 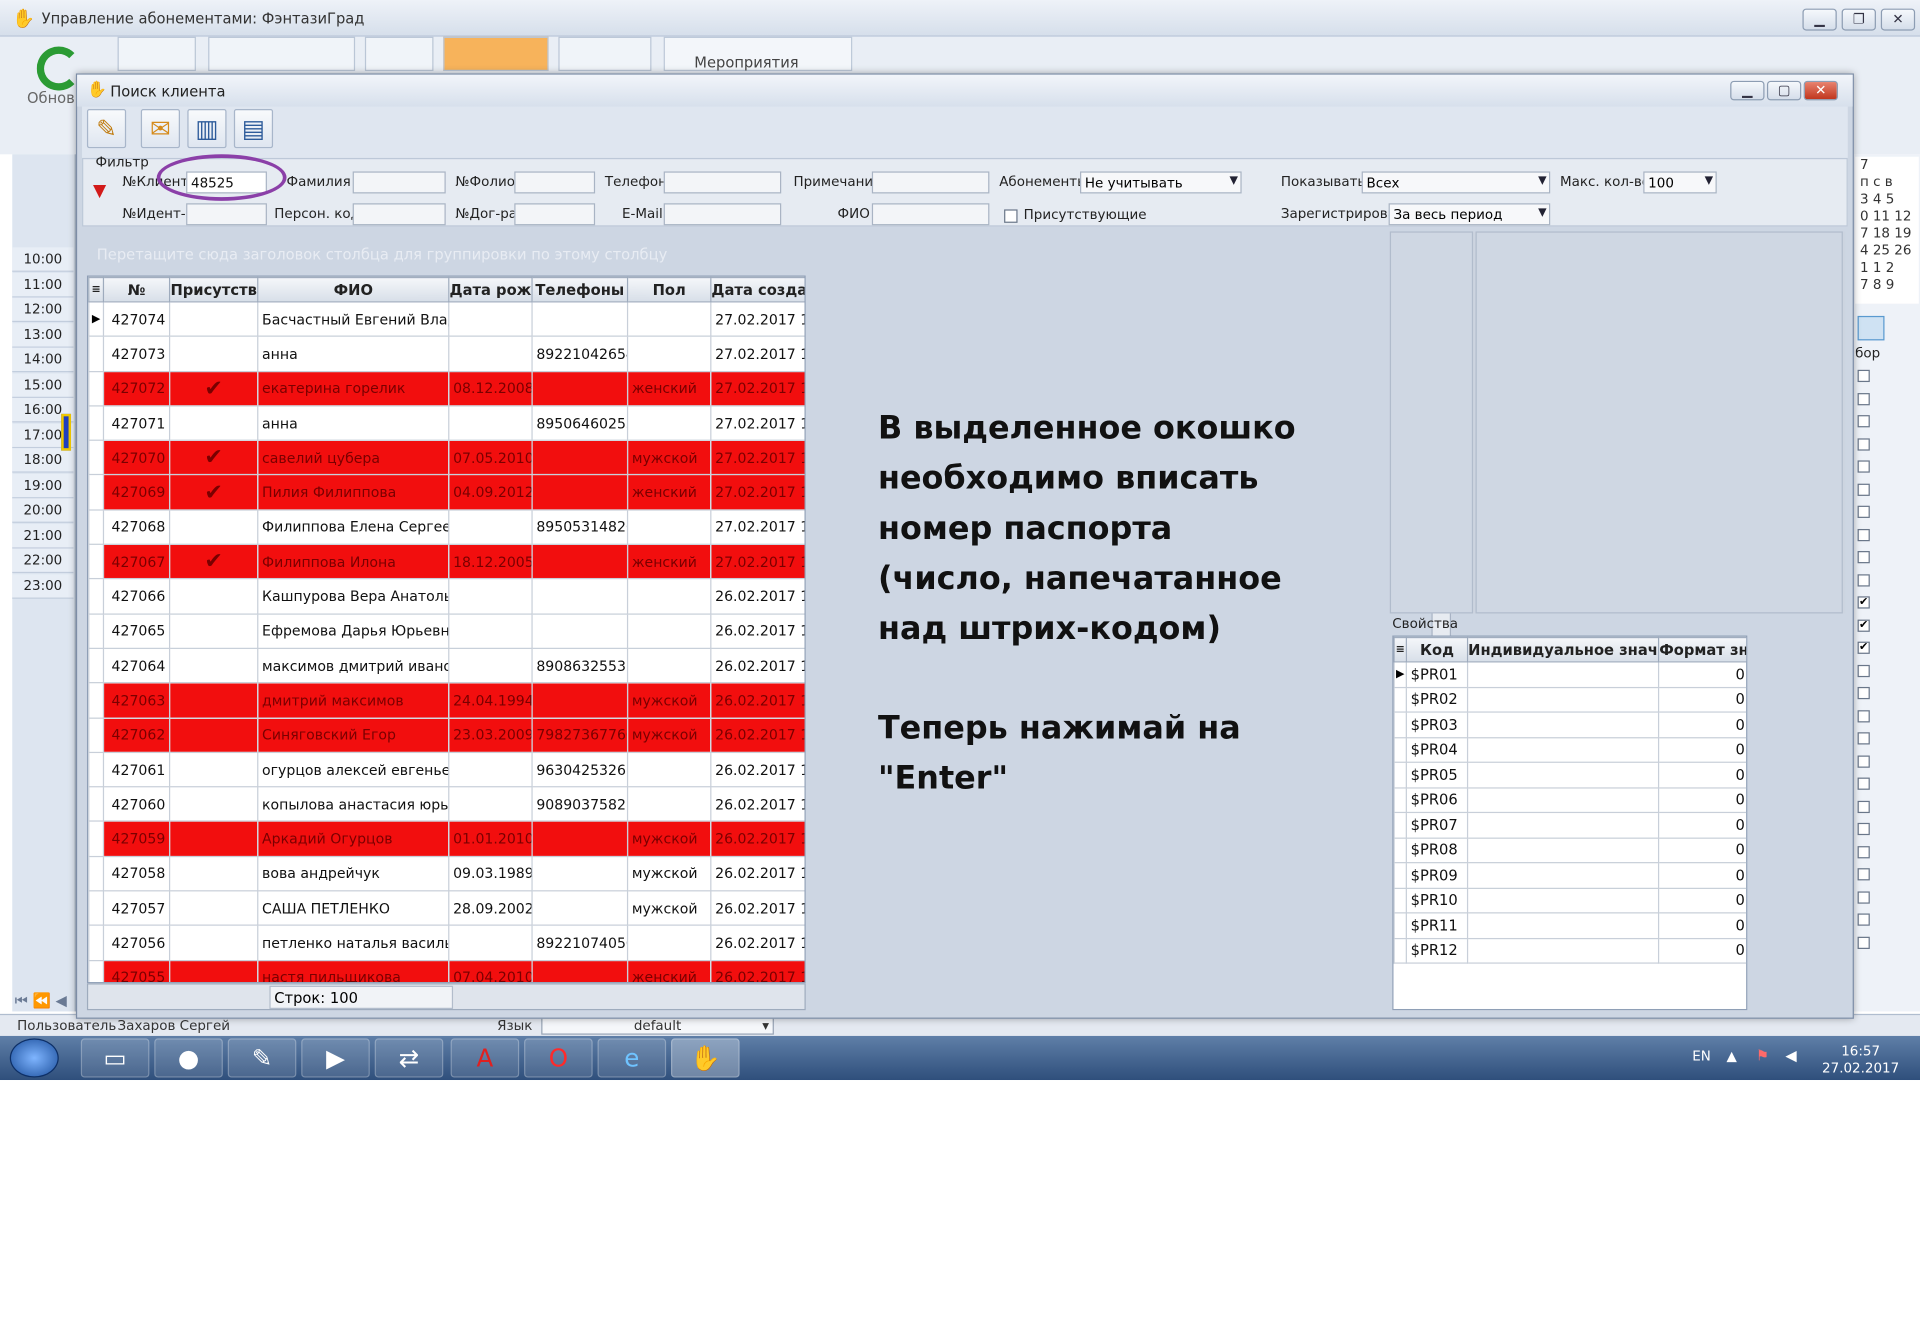 I want to click on property-row: $PR06 0, so click(x=1570, y=800).